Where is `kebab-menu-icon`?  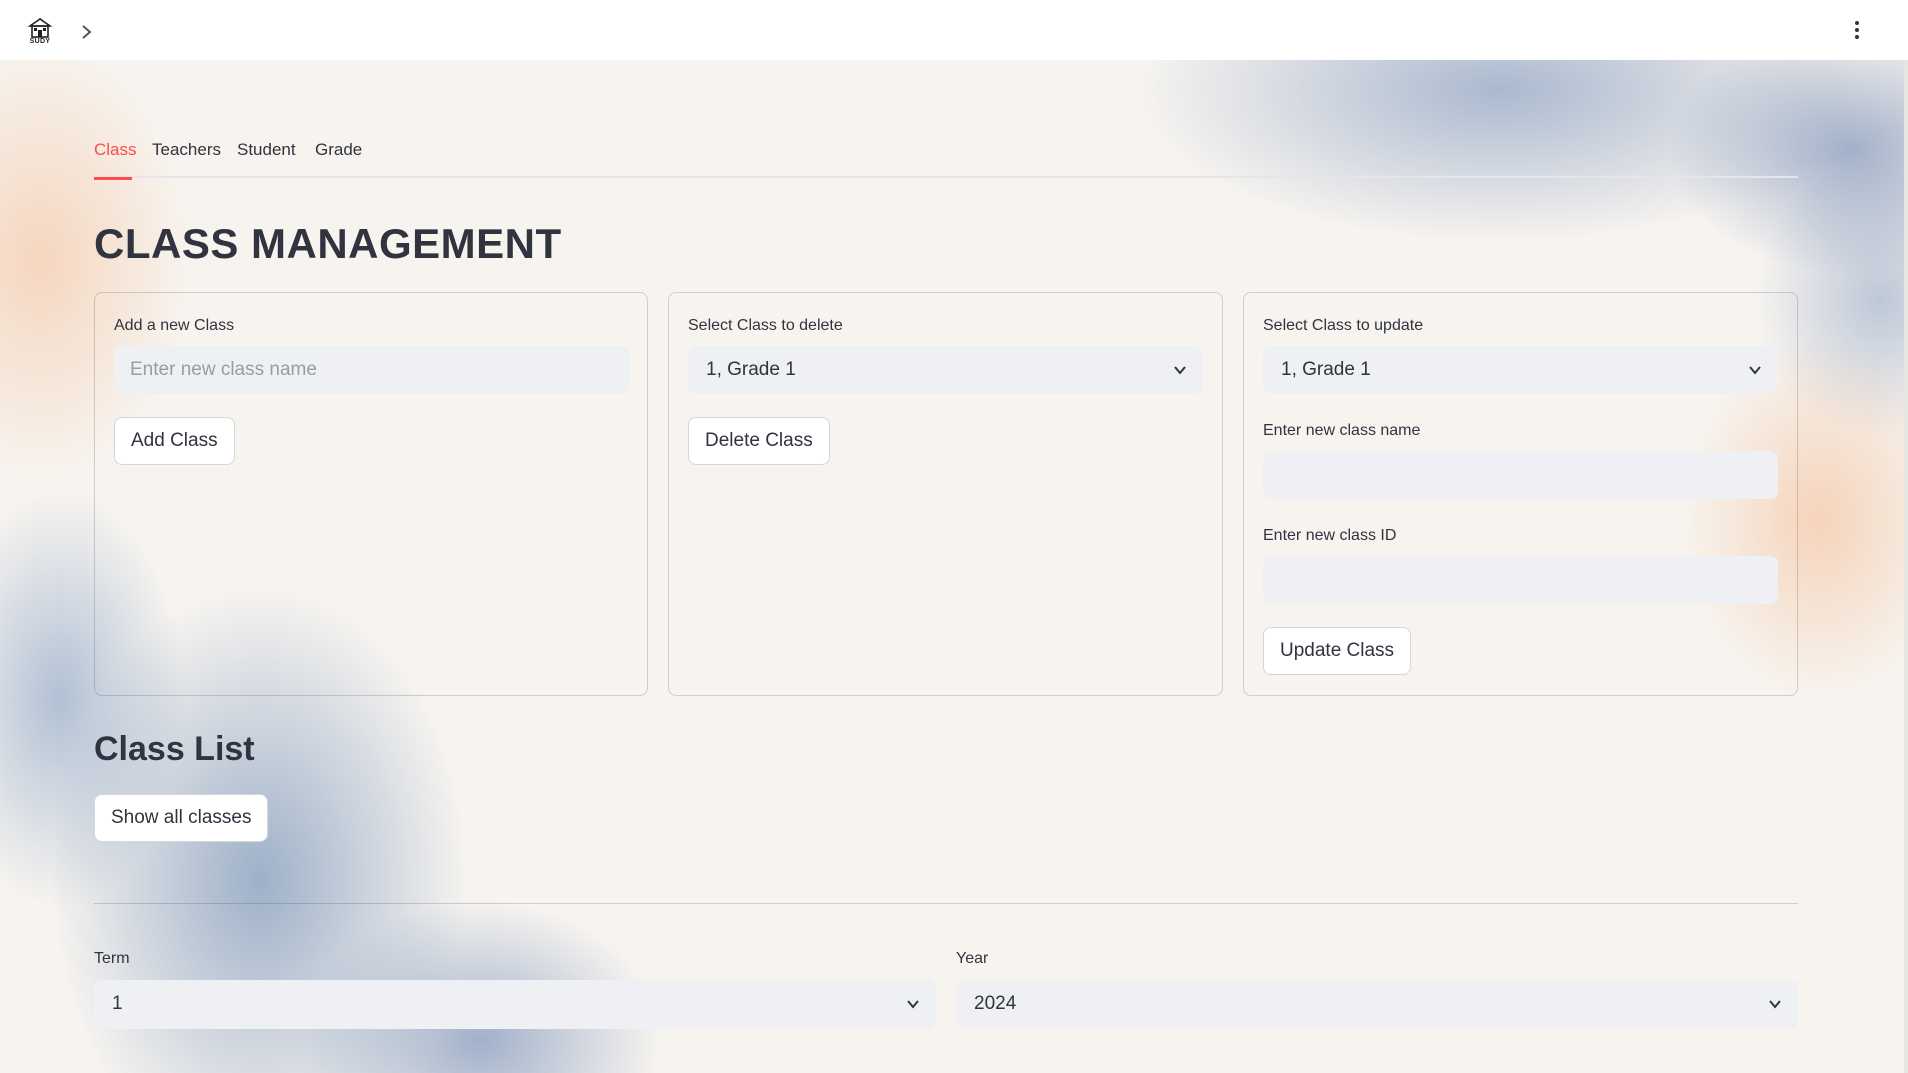
kebab-menu-icon is located at coordinates (1857, 30).